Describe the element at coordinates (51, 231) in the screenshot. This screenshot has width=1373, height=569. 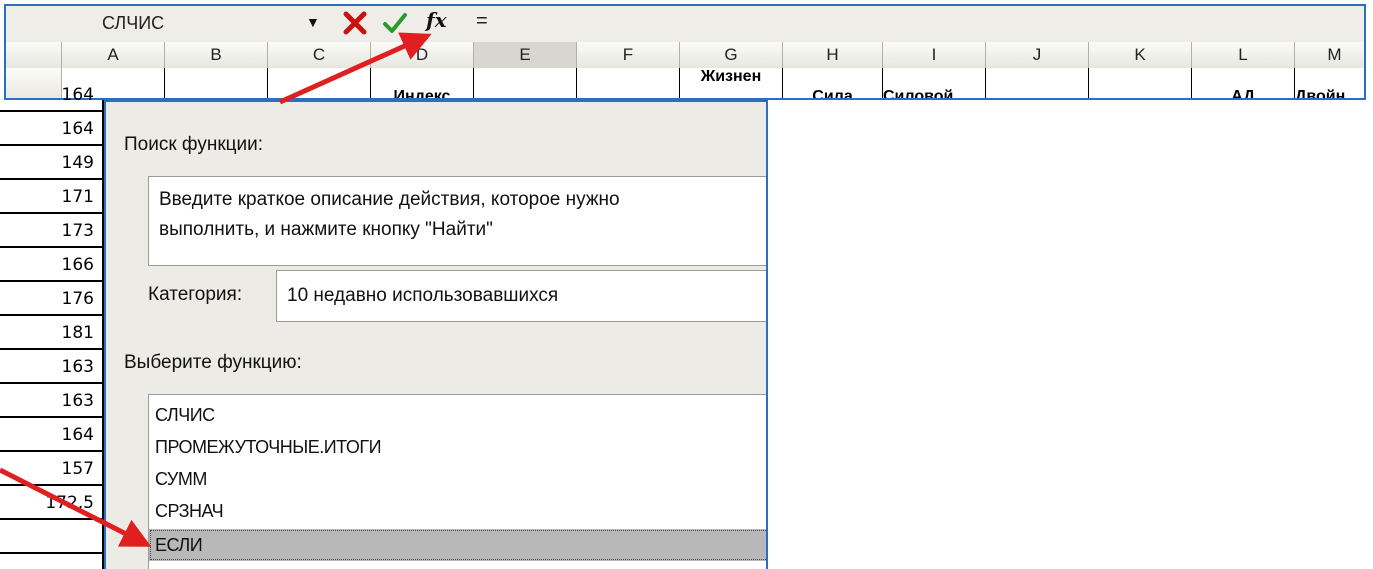
I see `table-row: 173` at that location.